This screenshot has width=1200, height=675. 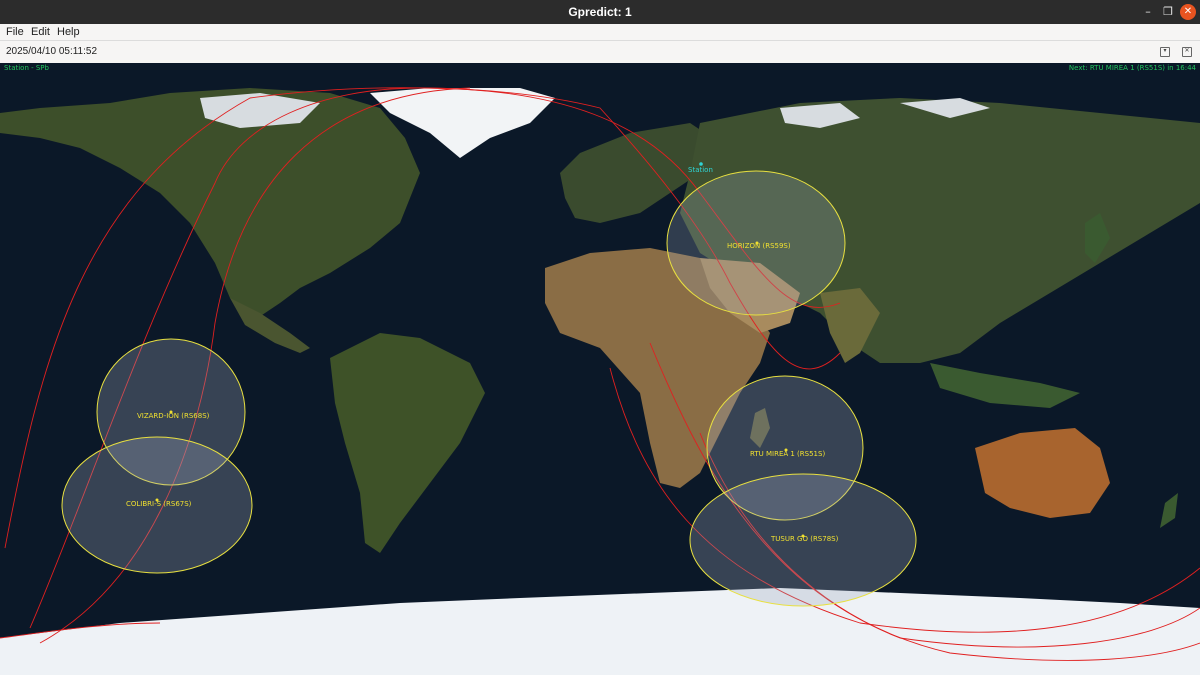 I want to click on sat-label-rtu-mirea: RTU MIREA 1 (RS51S), so click(x=787, y=454).